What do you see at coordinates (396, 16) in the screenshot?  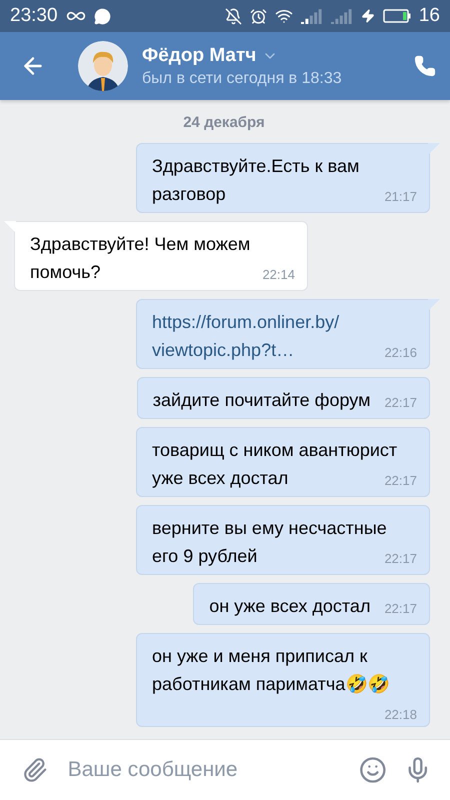 I see `battery-icon` at bounding box center [396, 16].